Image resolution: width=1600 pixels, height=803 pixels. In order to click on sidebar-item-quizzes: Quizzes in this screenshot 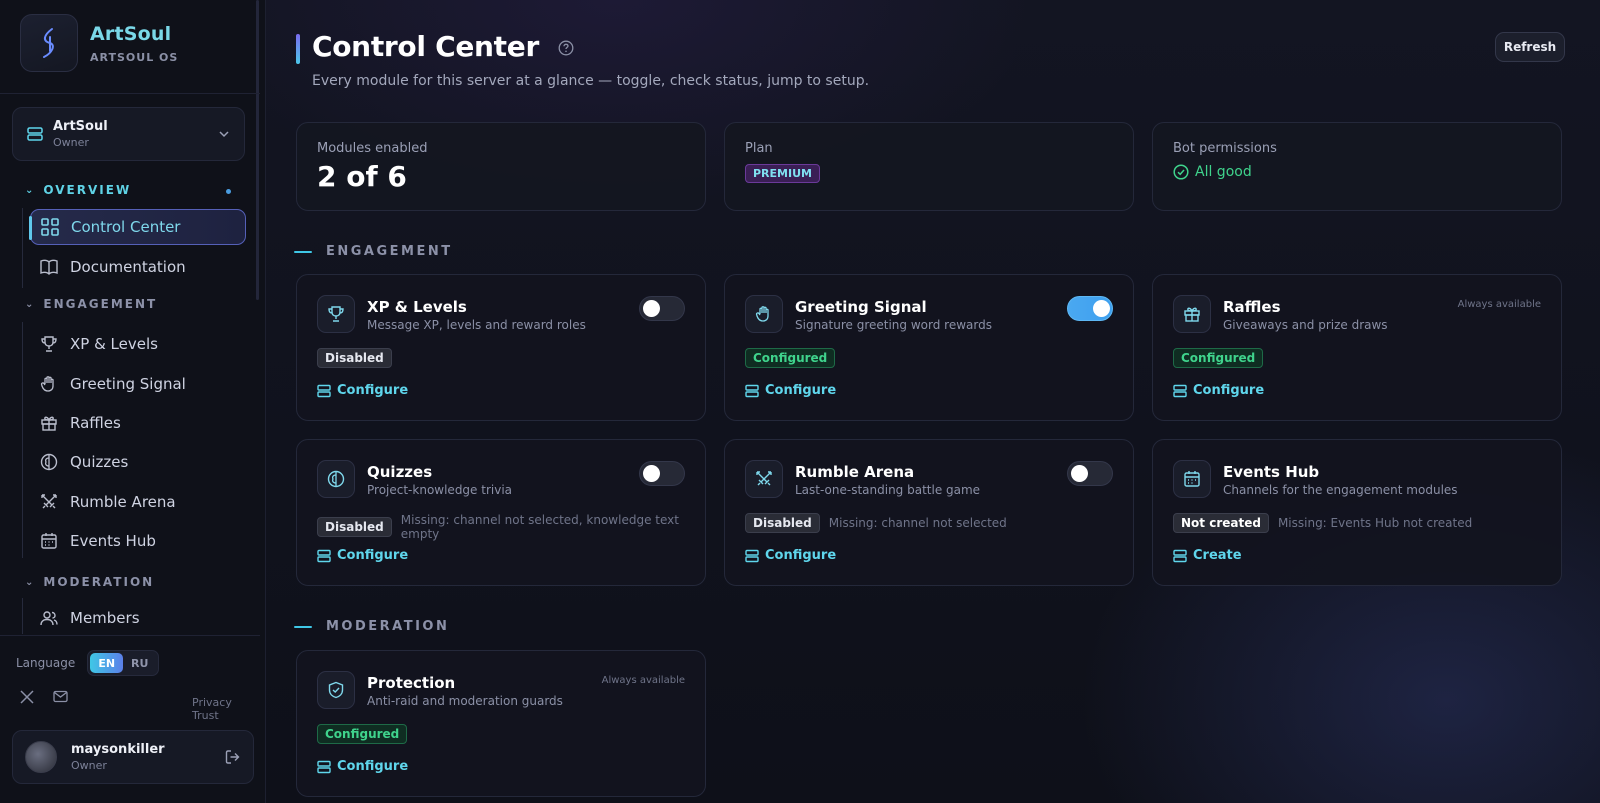, I will do `click(138, 462)`.